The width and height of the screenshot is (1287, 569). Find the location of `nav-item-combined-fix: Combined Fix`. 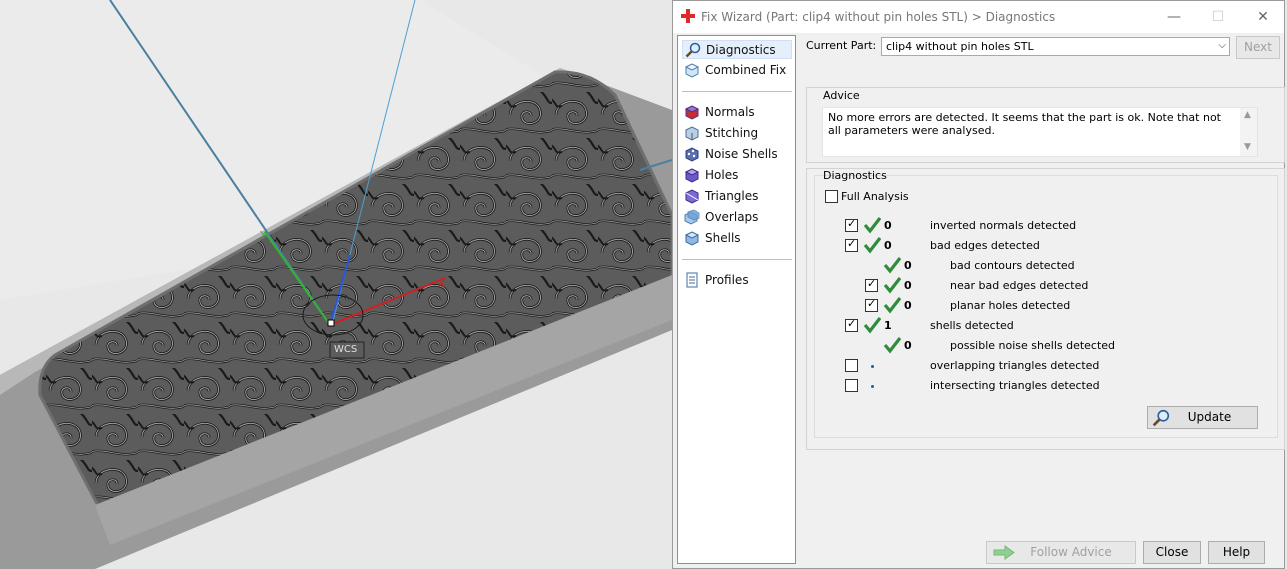

nav-item-combined-fix: Combined Fix is located at coordinates (737, 70).